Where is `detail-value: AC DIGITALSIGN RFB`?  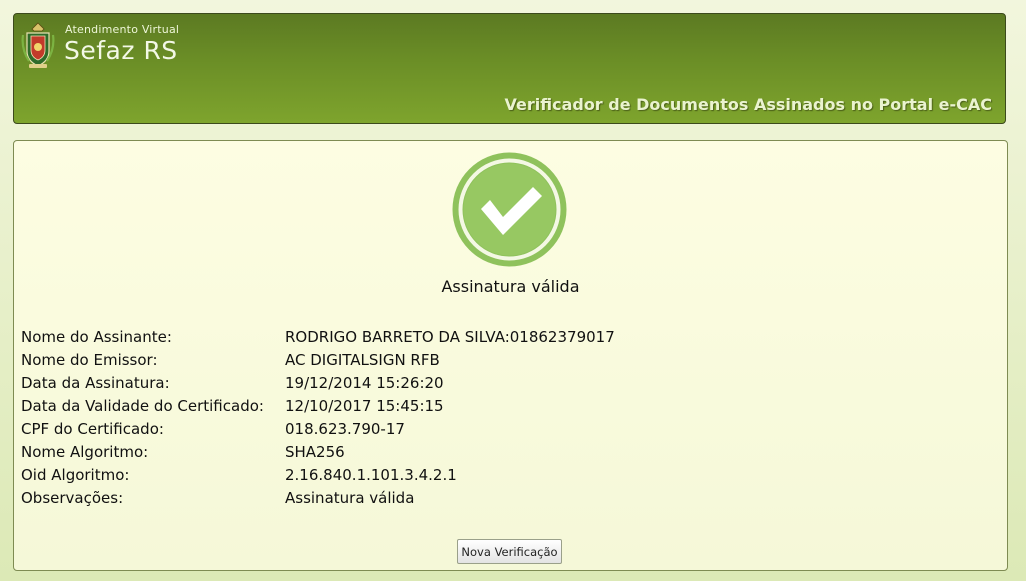 detail-value: AC DIGITALSIGN RFB is located at coordinates (362, 360).